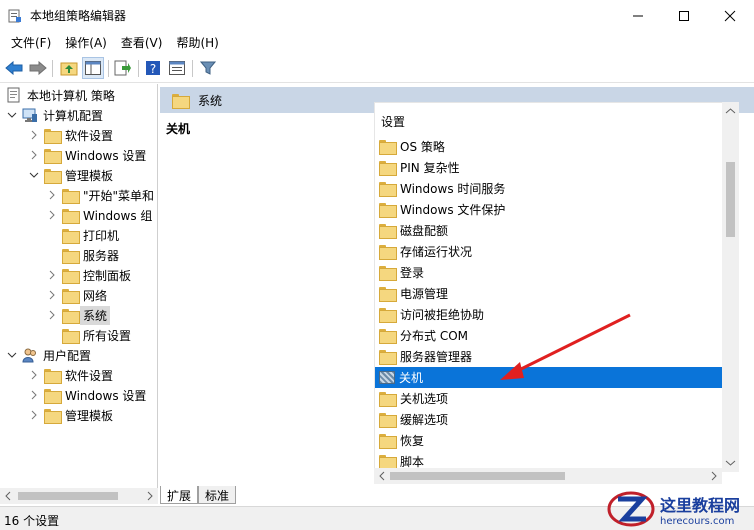  Describe the element at coordinates (70, 375) in the screenshot. I see `tree-item-user-software-settings: 软件设置` at that location.